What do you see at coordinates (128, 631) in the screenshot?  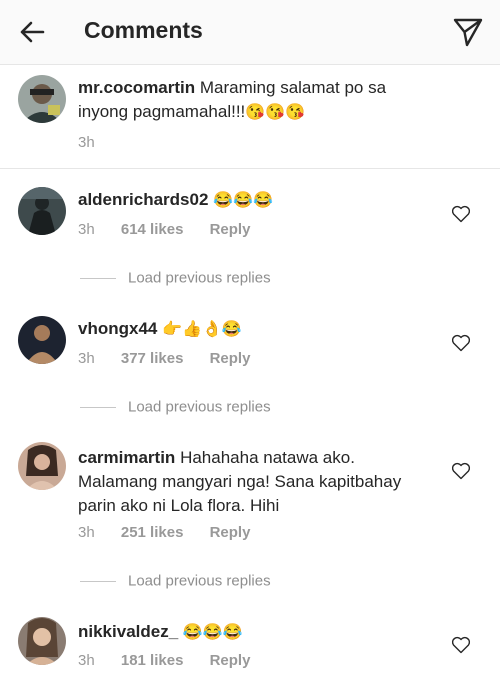 I see `comment-username: nikkivaldez_` at bounding box center [128, 631].